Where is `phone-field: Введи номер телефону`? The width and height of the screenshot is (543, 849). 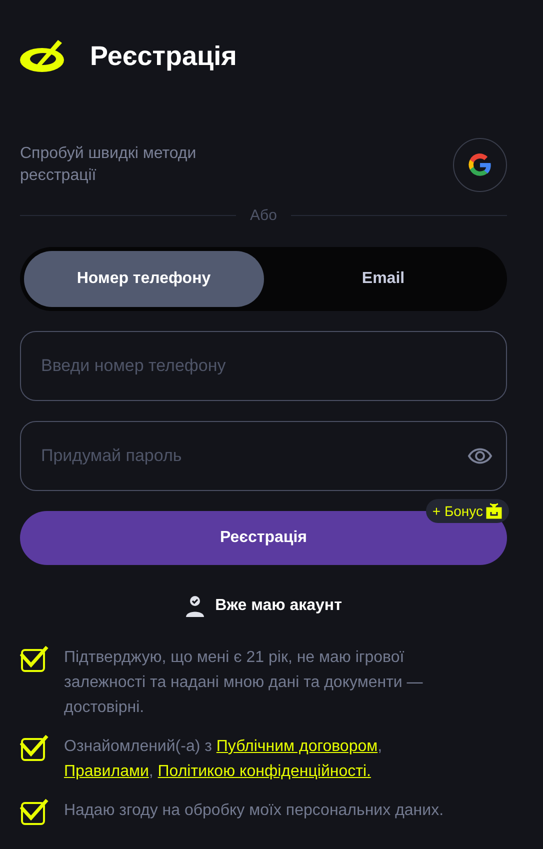
phone-field: Введи номер телефону is located at coordinates (263, 366).